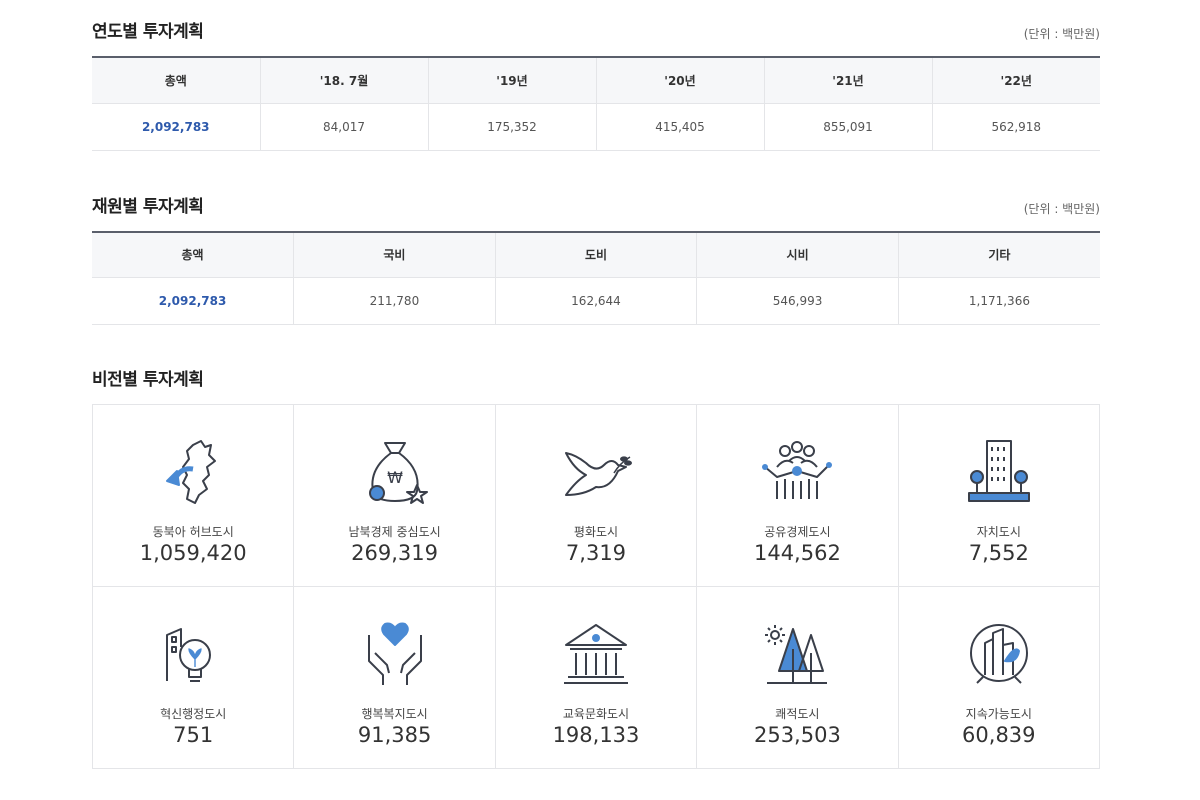 The height and width of the screenshot is (800, 1200). I want to click on vision-item: 동북아 허브도시 1,059,420, so click(194, 496).